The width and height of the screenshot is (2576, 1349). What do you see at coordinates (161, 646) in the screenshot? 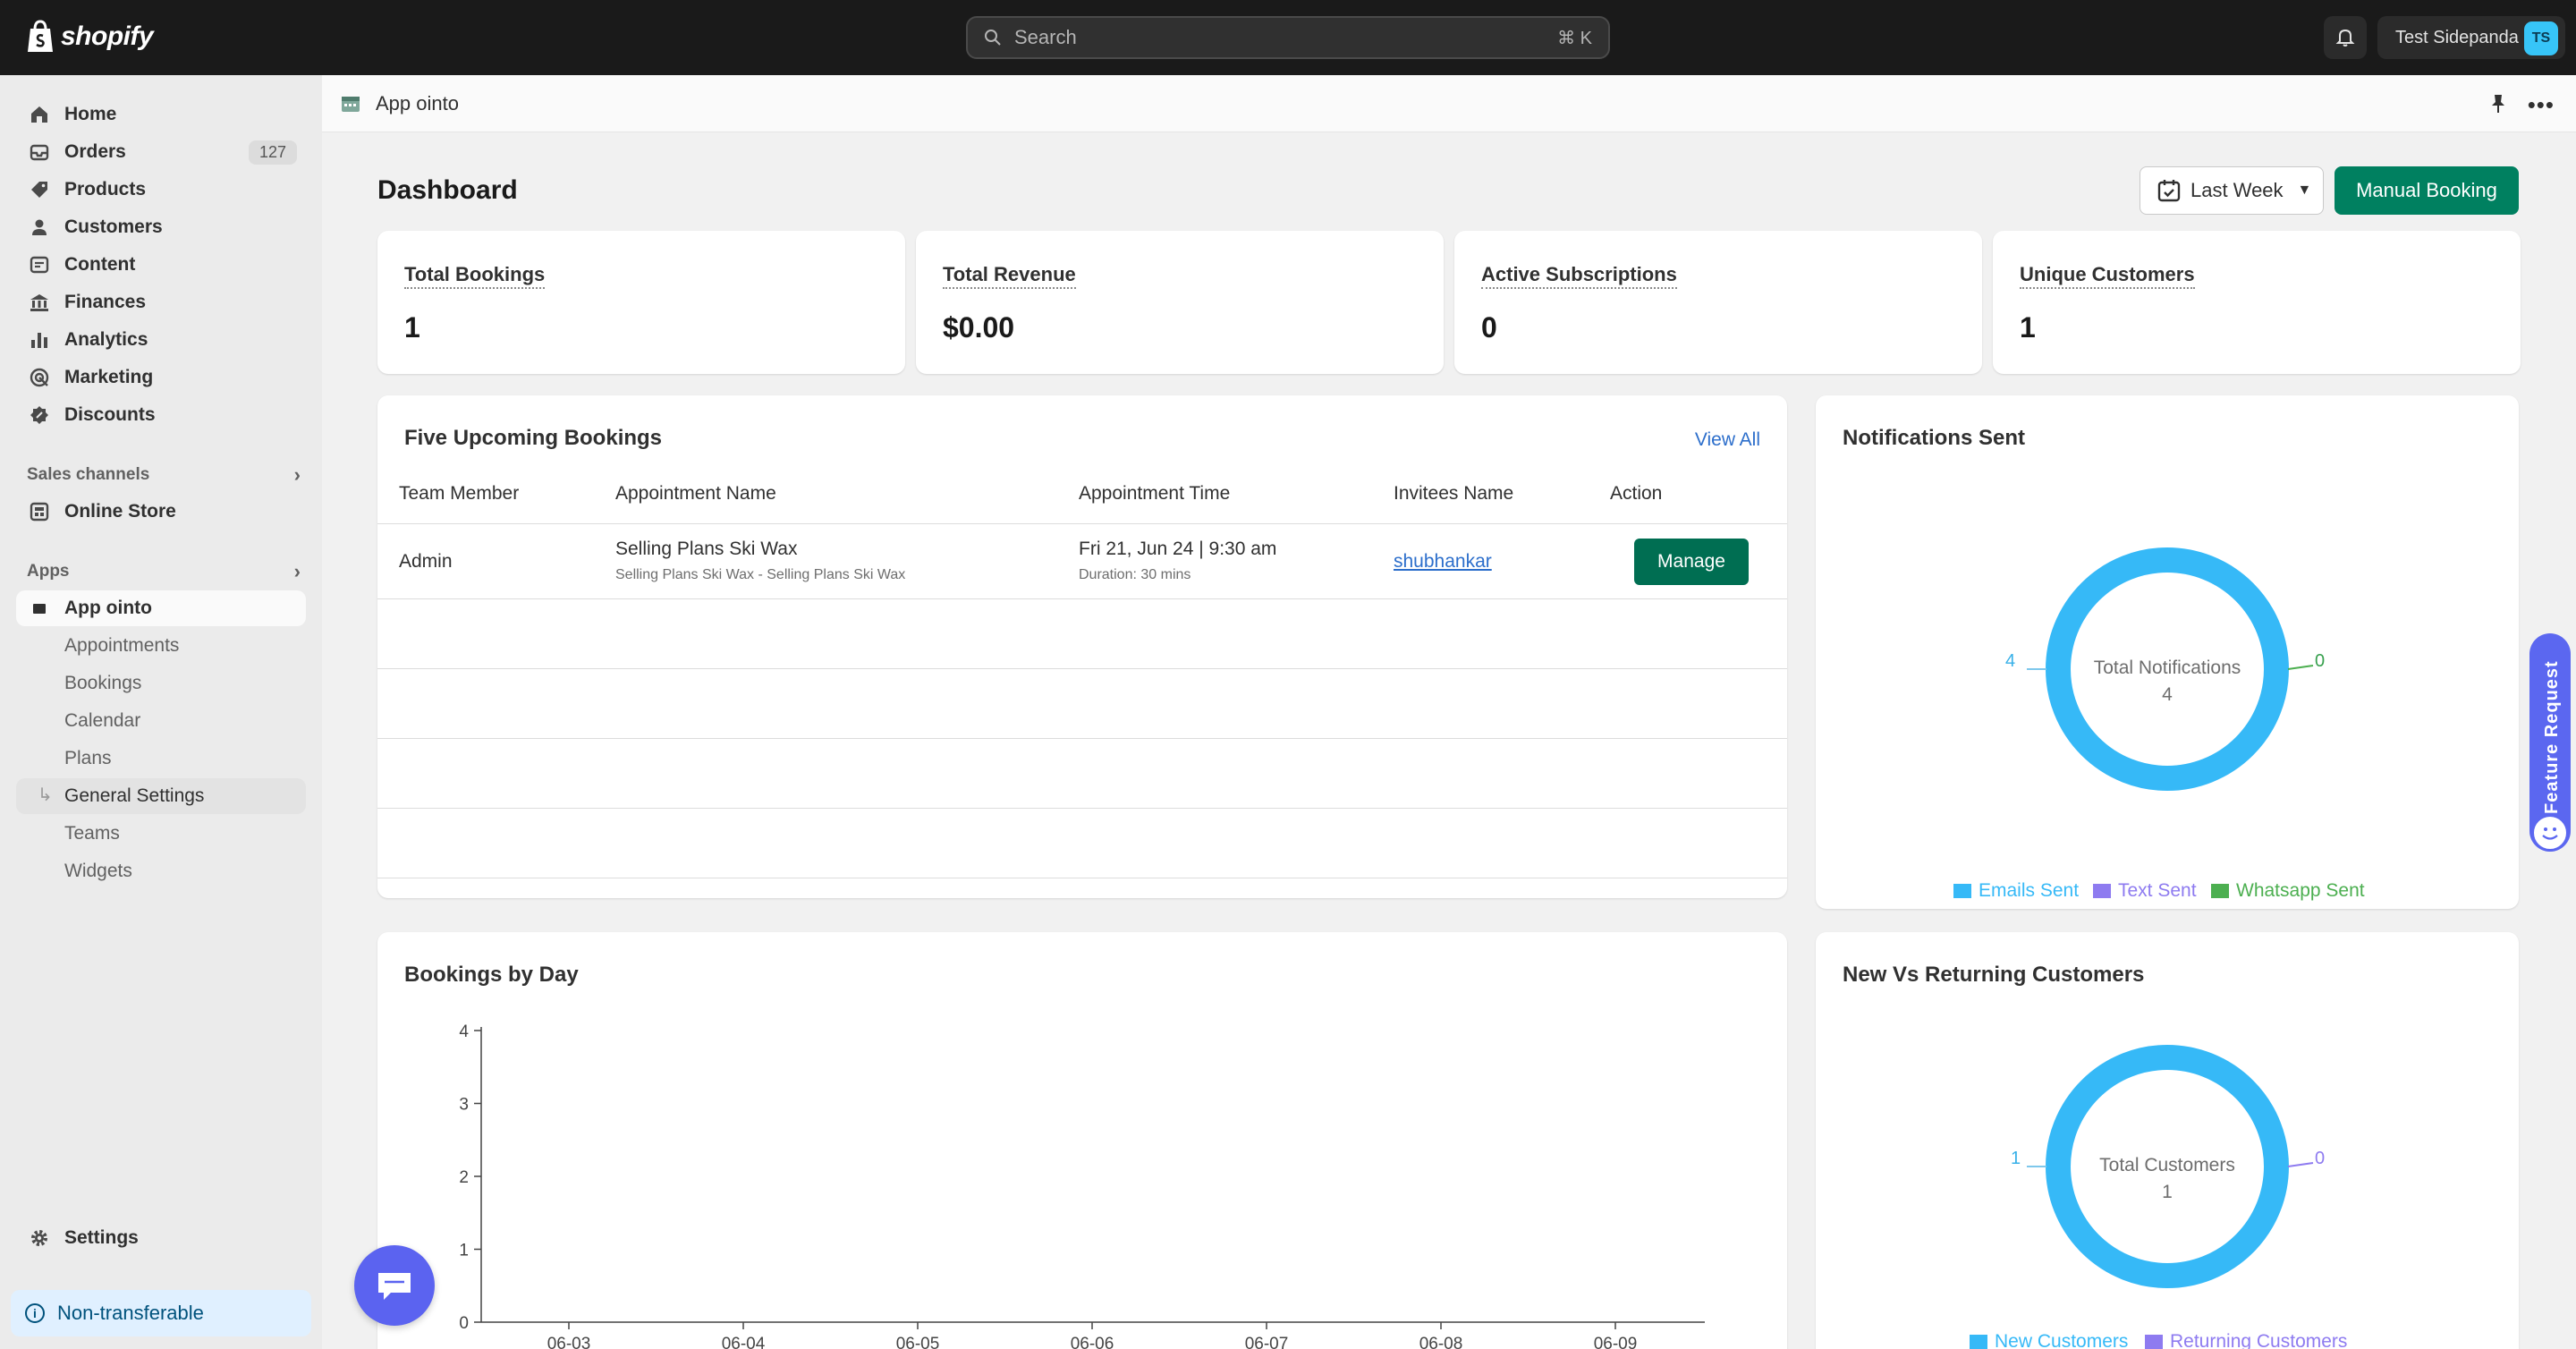
I see `sidebar-subitem-appointments: Appointments` at bounding box center [161, 646].